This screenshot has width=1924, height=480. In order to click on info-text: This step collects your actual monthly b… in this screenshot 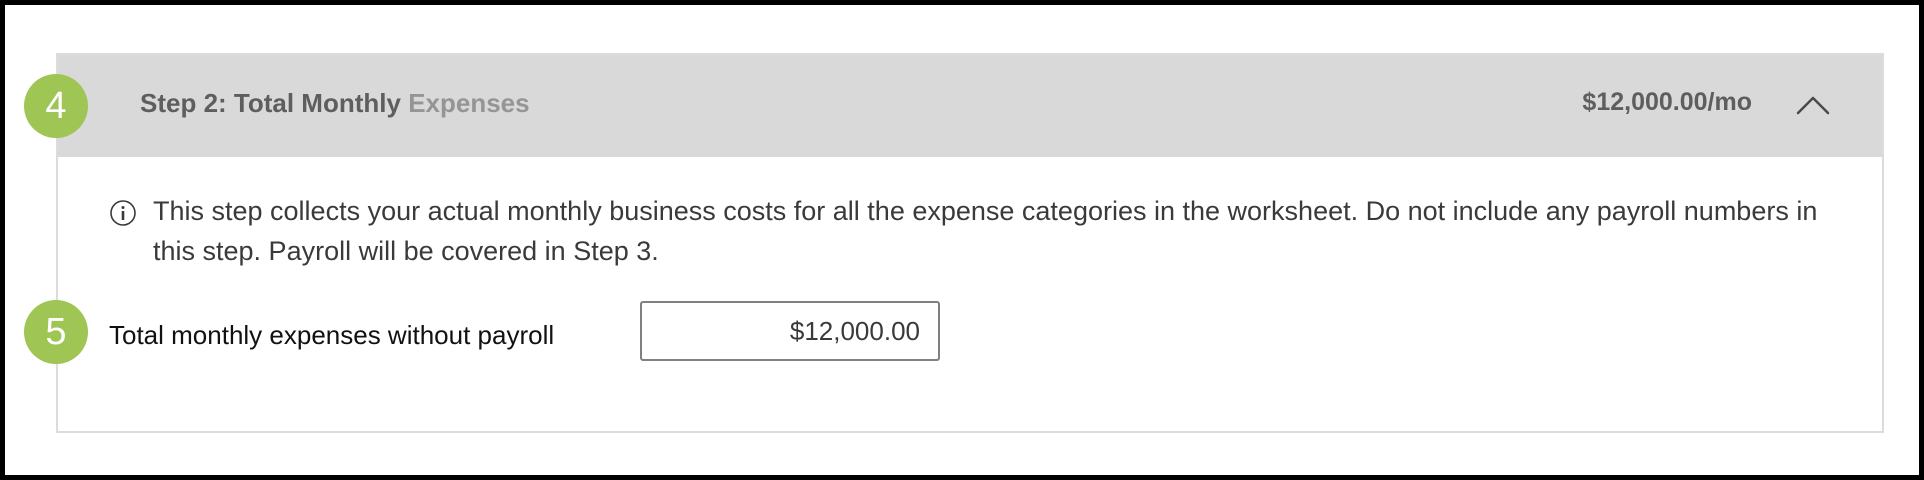, I will do `click(985, 231)`.